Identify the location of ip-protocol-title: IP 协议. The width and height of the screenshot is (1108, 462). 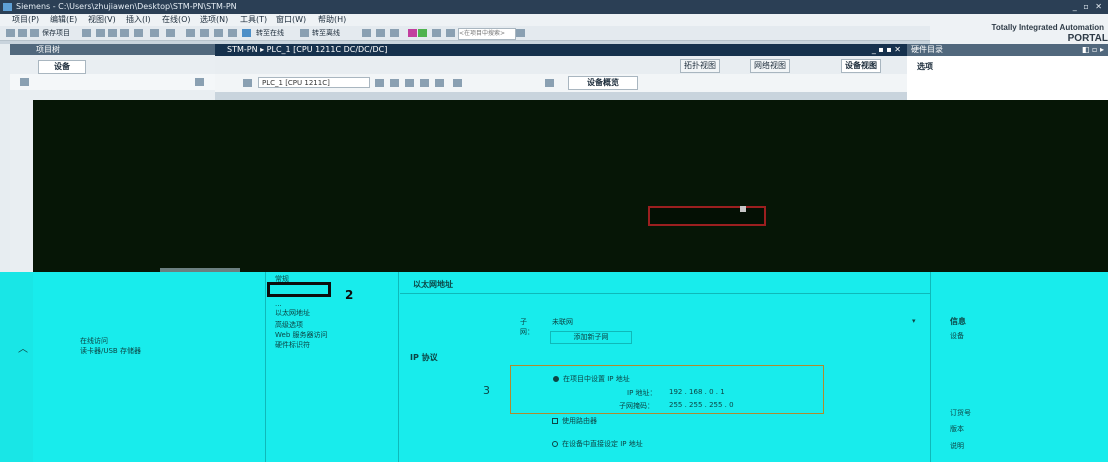
(424, 357).